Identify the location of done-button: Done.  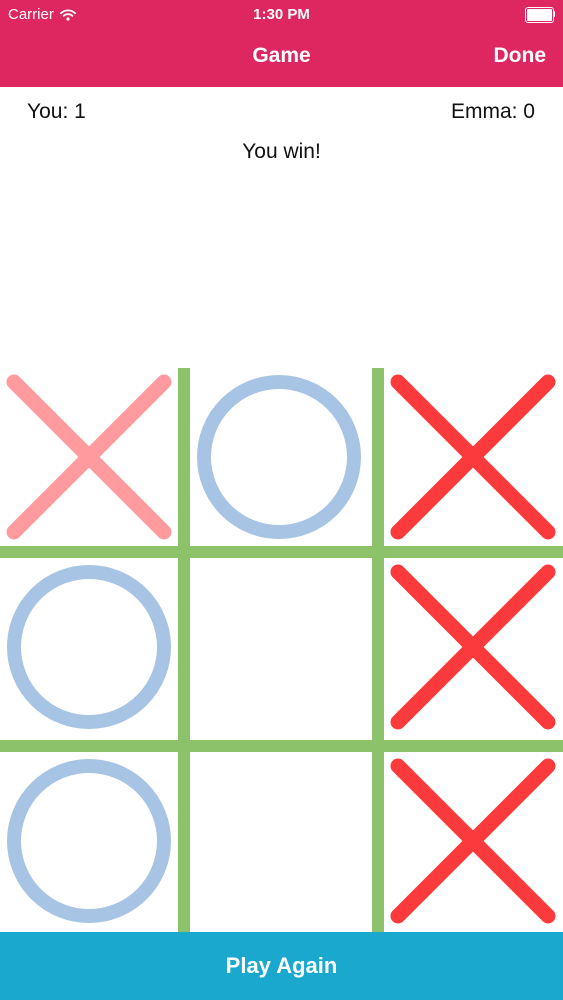
(520, 56).